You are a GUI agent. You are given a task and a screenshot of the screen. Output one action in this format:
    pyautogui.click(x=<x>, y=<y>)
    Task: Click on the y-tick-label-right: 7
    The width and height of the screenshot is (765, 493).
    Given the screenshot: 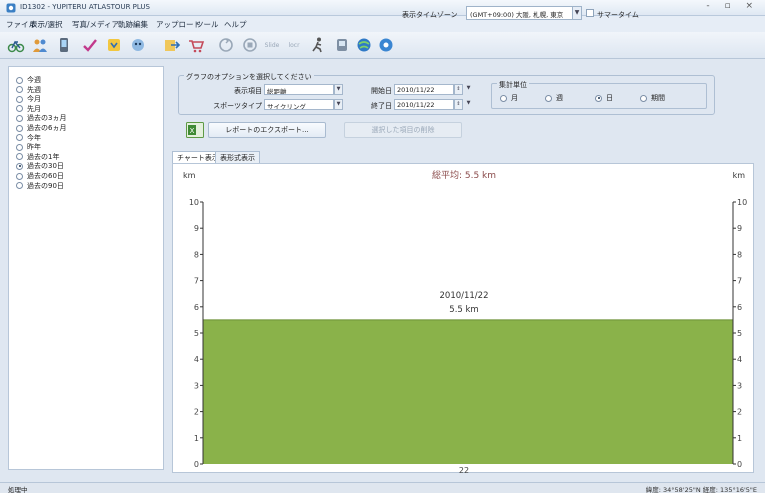 What is the action you would take?
    pyautogui.click(x=739, y=281)
    